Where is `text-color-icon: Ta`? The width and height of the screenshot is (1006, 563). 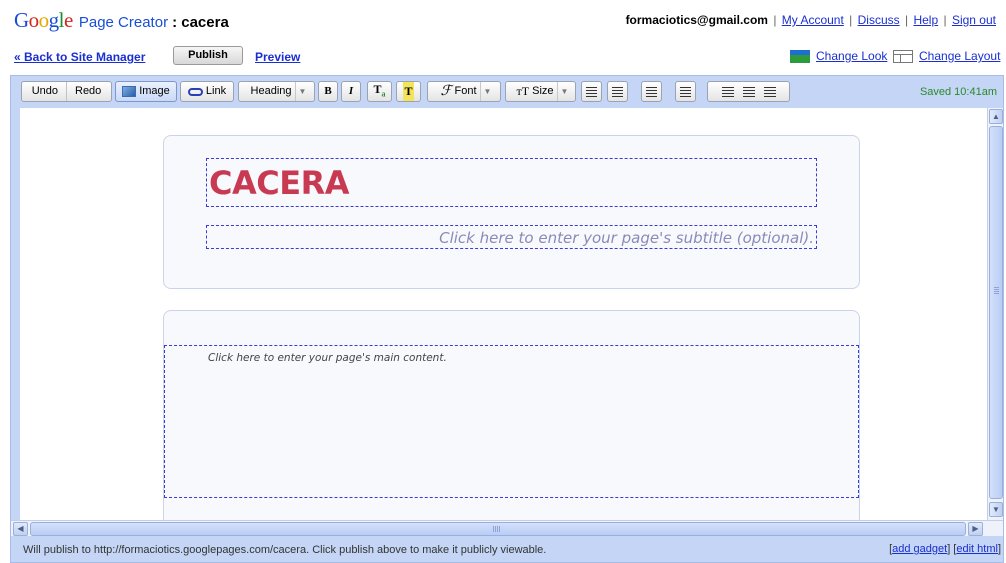
text-color-icon: Ta is located at coordinates (379, 90).